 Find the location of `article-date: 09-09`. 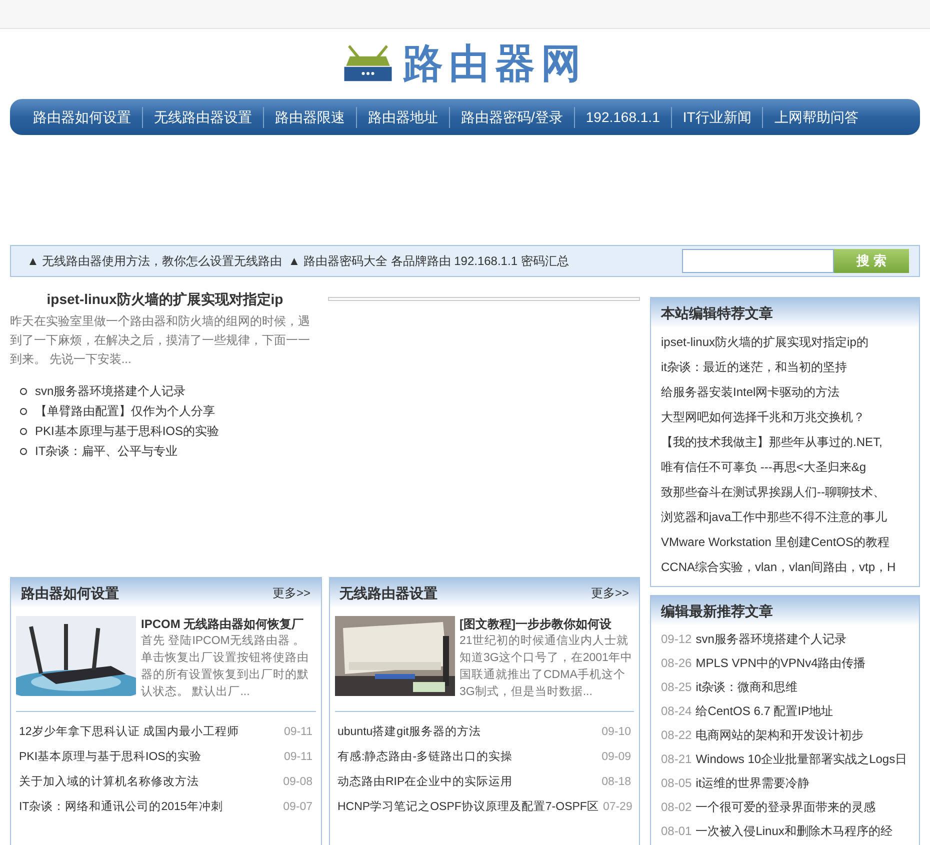

article-date: 09-09 is located at coordinates (616, 757).